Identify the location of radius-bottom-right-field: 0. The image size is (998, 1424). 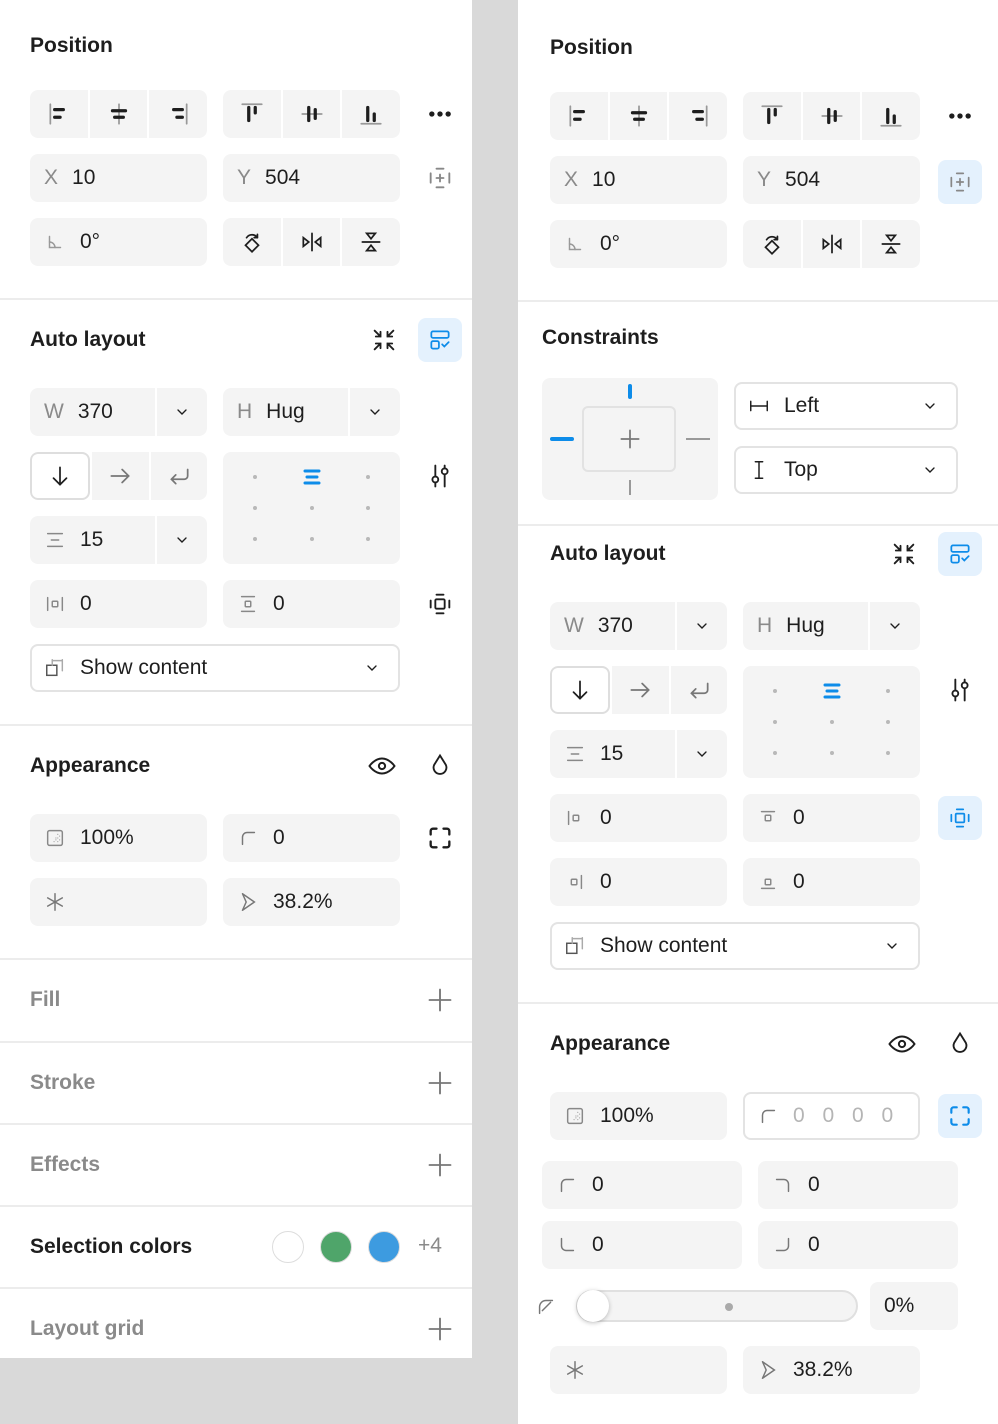
(858, 1245).